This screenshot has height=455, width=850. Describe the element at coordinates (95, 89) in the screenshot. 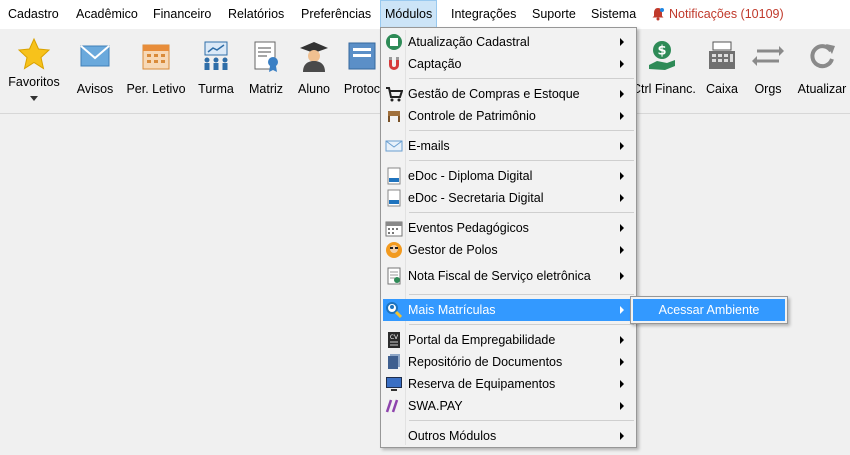

I see `toolbar-label: Avisos` at that location.